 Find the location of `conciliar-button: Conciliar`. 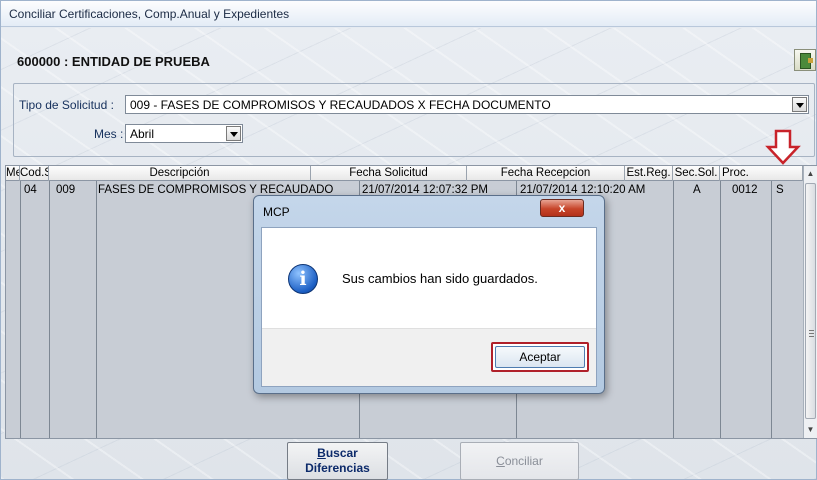

conciliar-button: Conciliar is located at coordinates (519, 461).